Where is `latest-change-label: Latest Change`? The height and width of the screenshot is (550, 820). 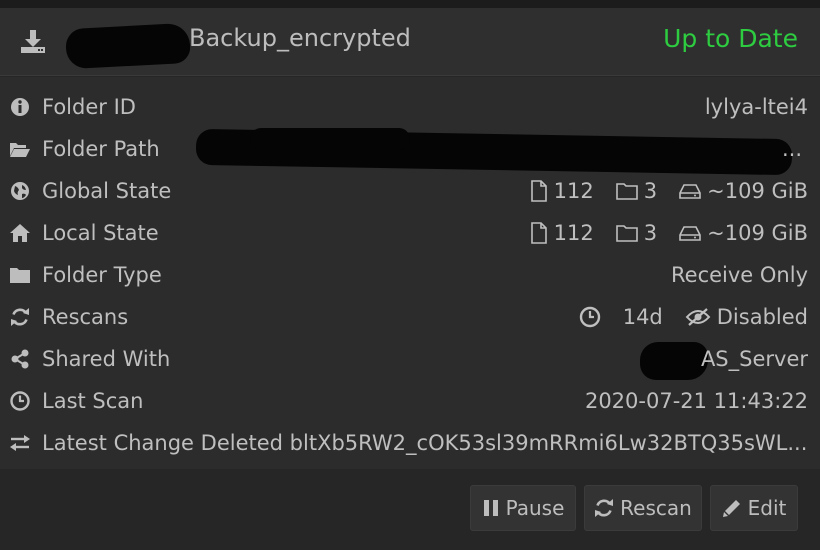
latest-change-label: Latest Change is located at coordinates (118, 443).